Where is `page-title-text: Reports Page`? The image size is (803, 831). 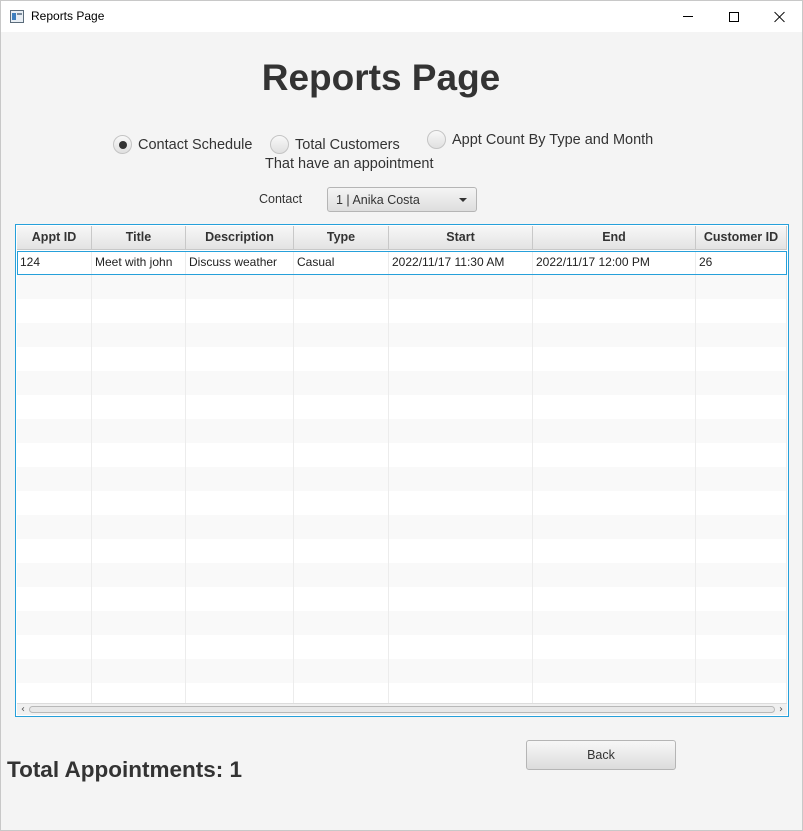 page-title-text: Reports Page is located at coordinates (381, 77).